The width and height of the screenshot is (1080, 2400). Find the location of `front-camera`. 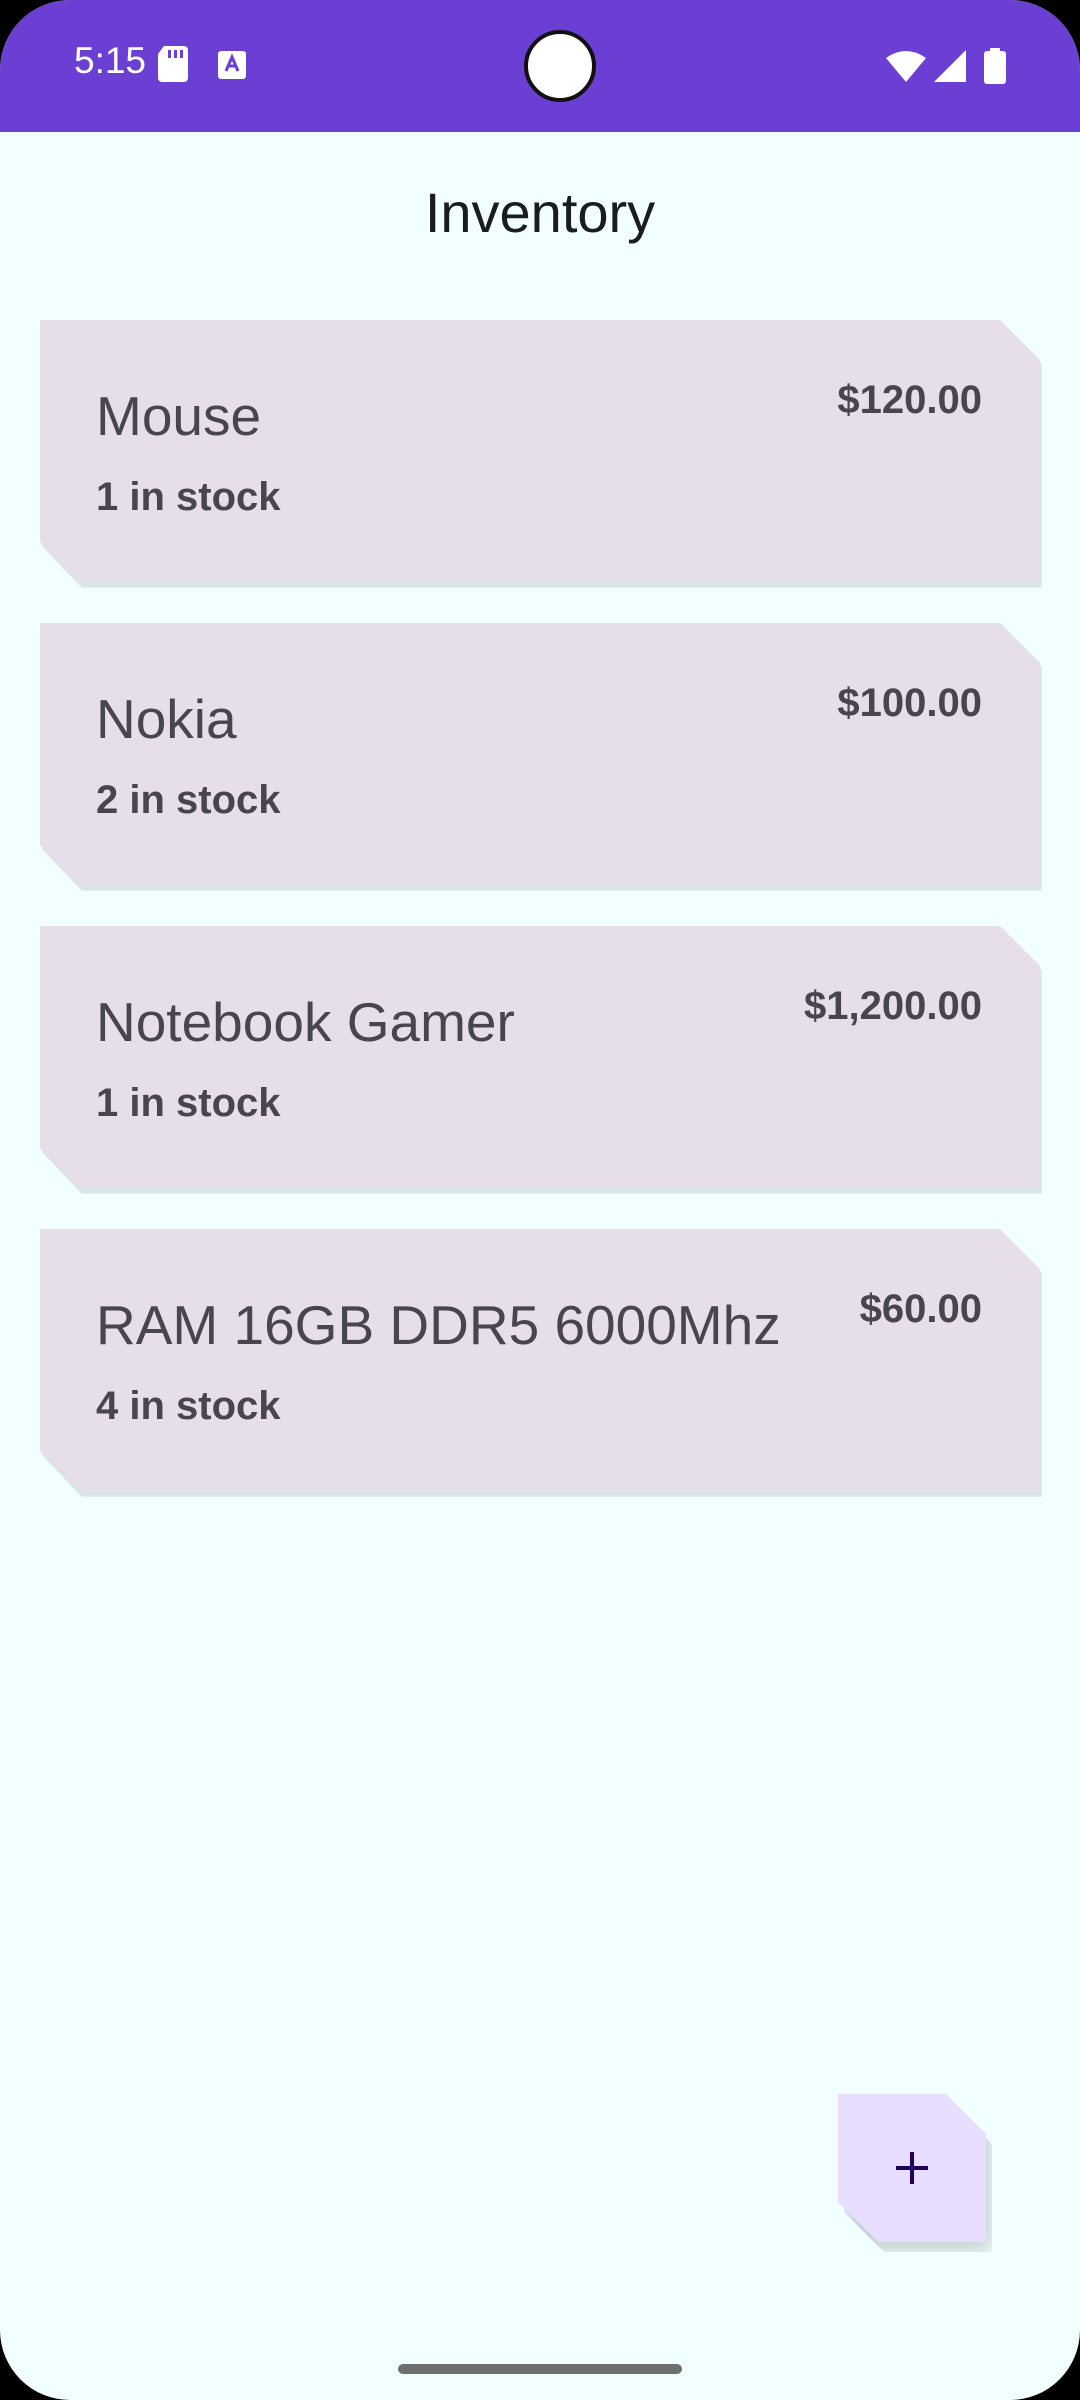

front-camera is located at coordinates (560, 66).